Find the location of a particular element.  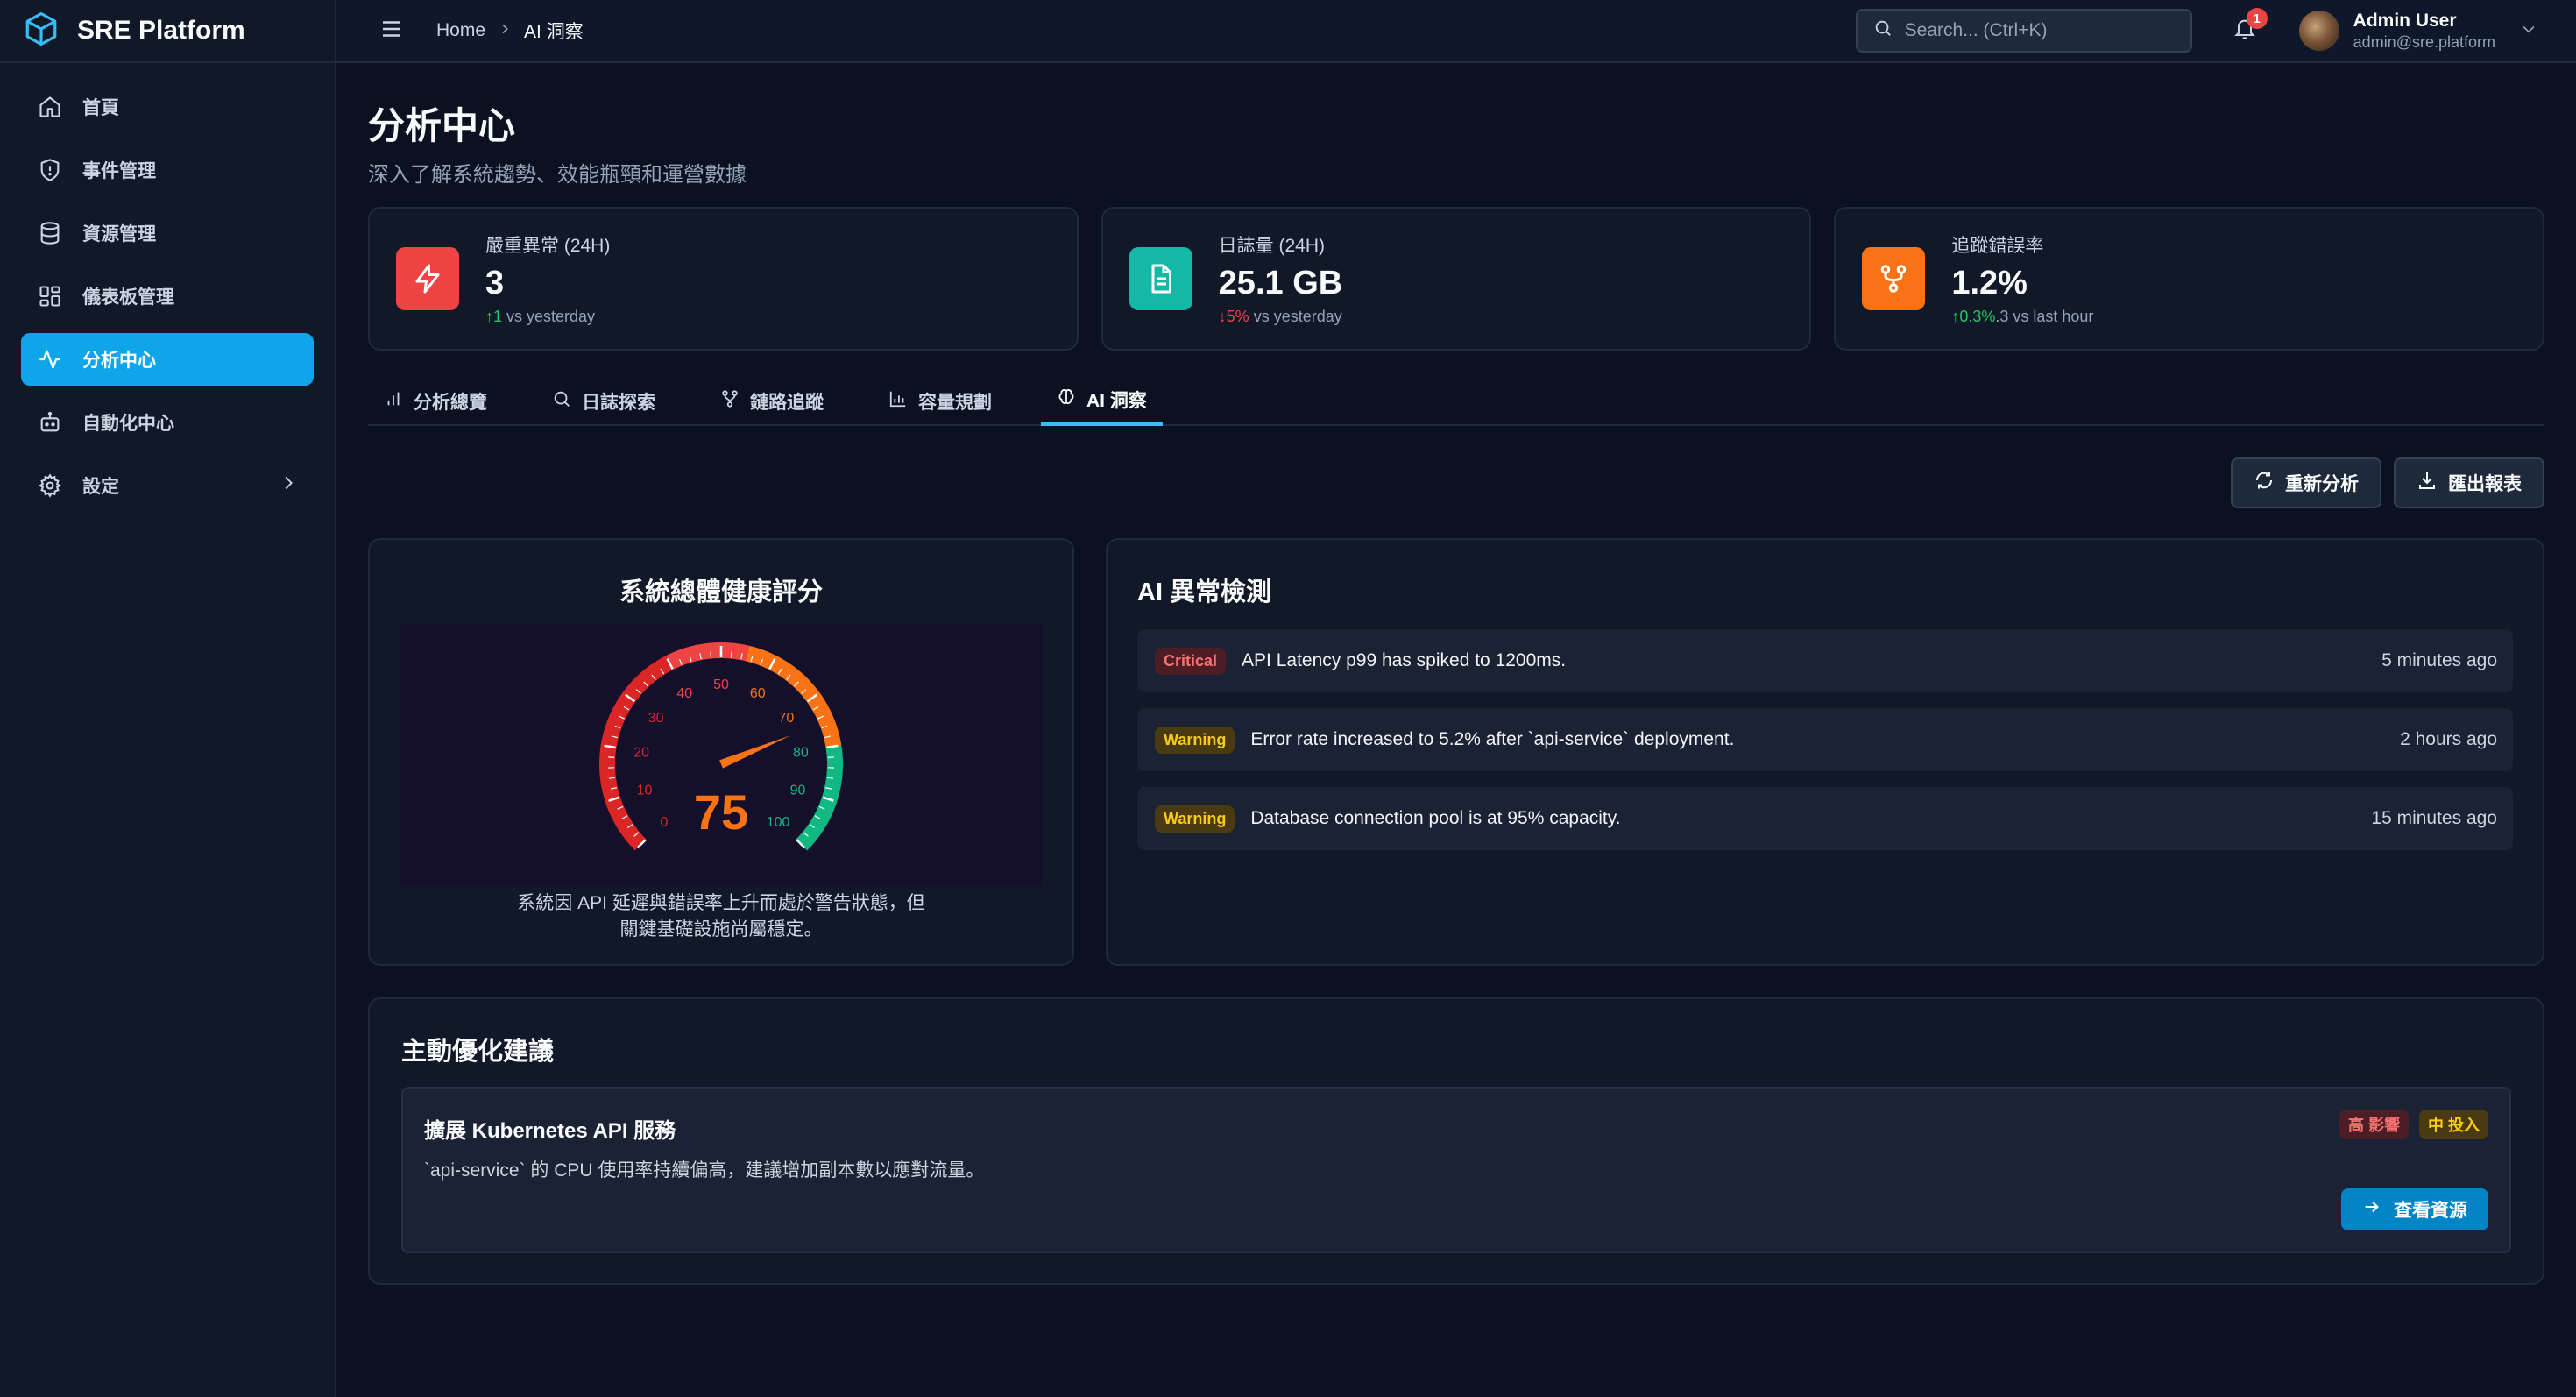

brand-name: SRE Platform is located at coordinates (161, 30).